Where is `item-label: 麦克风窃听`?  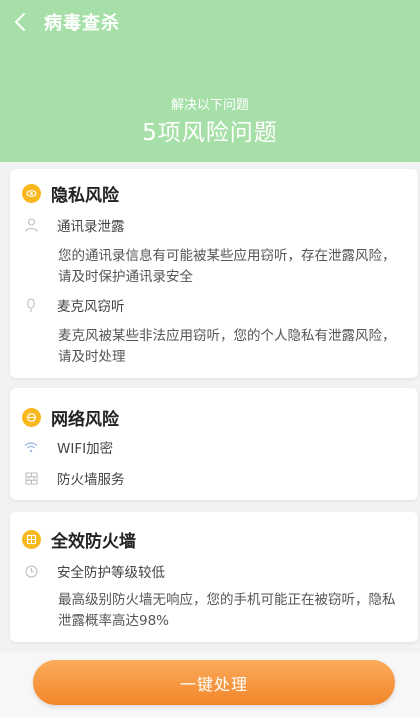
item-label: 麦克风窃听 is located at coordinates (91, 307).